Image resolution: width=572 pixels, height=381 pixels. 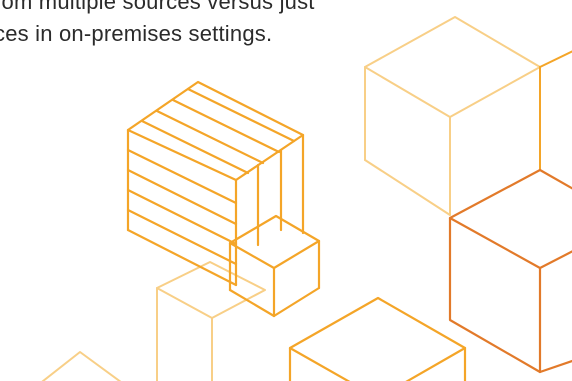 What do you see at coordinates (377, 338) in the screenshot?
I see `medium-cube-bottom-icon` at bounding box center [377, 338].